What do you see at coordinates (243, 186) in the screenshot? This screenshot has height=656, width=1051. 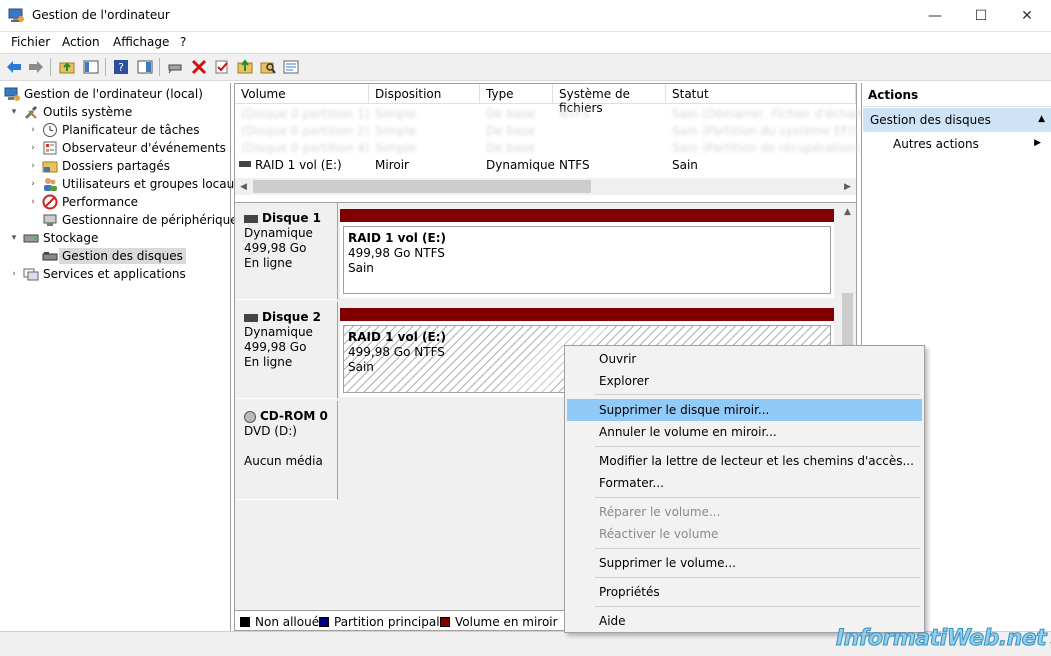 I see `scroll-left-icon: ◀` at bounding box center [243, 186].